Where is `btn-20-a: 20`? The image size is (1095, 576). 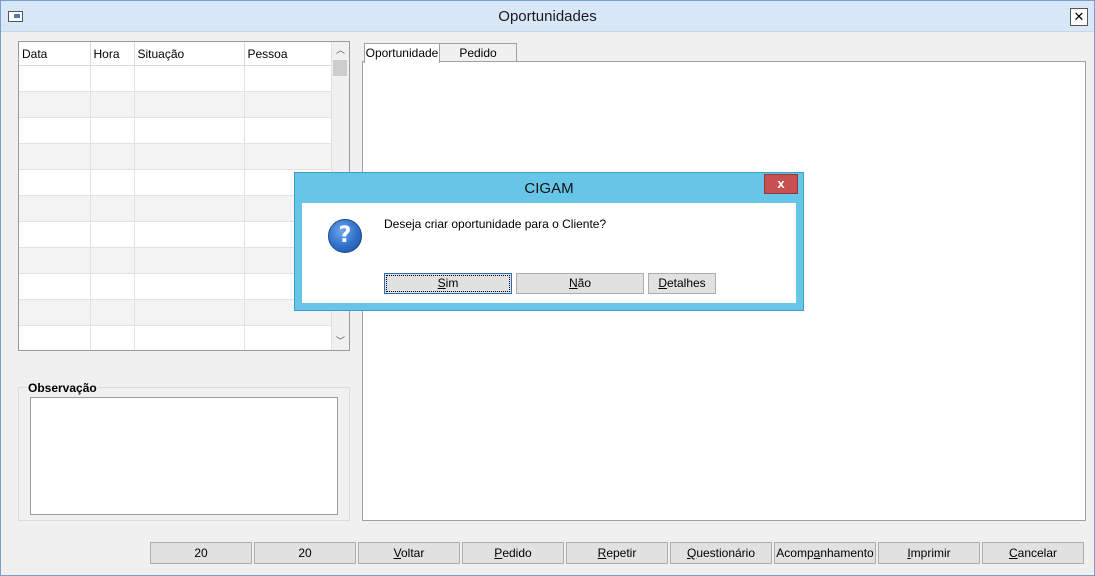
btn-20-a: 20 is located at coordinates (201, 553).